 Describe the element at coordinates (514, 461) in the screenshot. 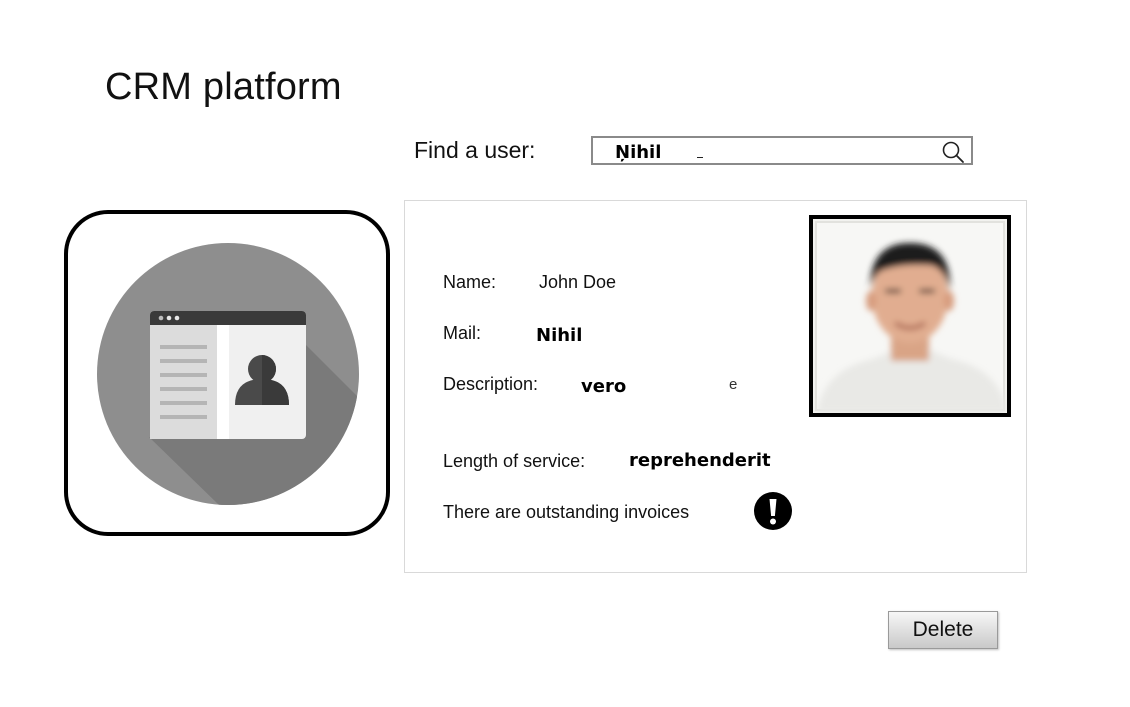

I see `service-label: Length of service:` at that location.